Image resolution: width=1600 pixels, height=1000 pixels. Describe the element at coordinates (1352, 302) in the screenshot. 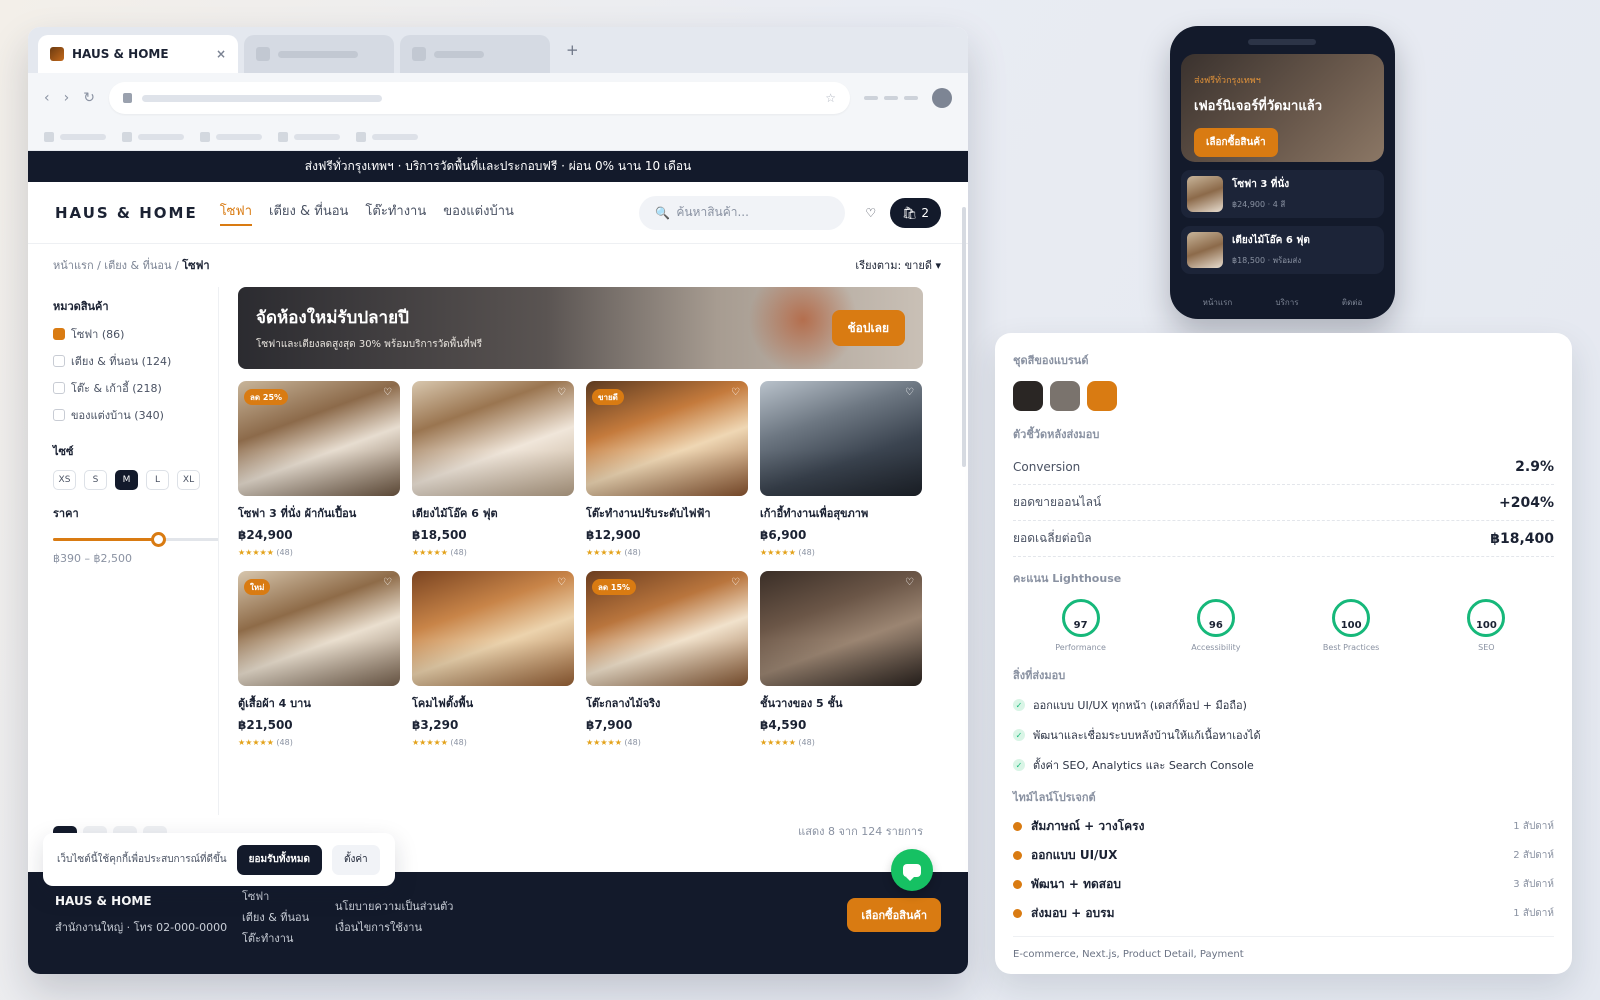

I see `phone-tab-contact: ติดต่อ` at that location.